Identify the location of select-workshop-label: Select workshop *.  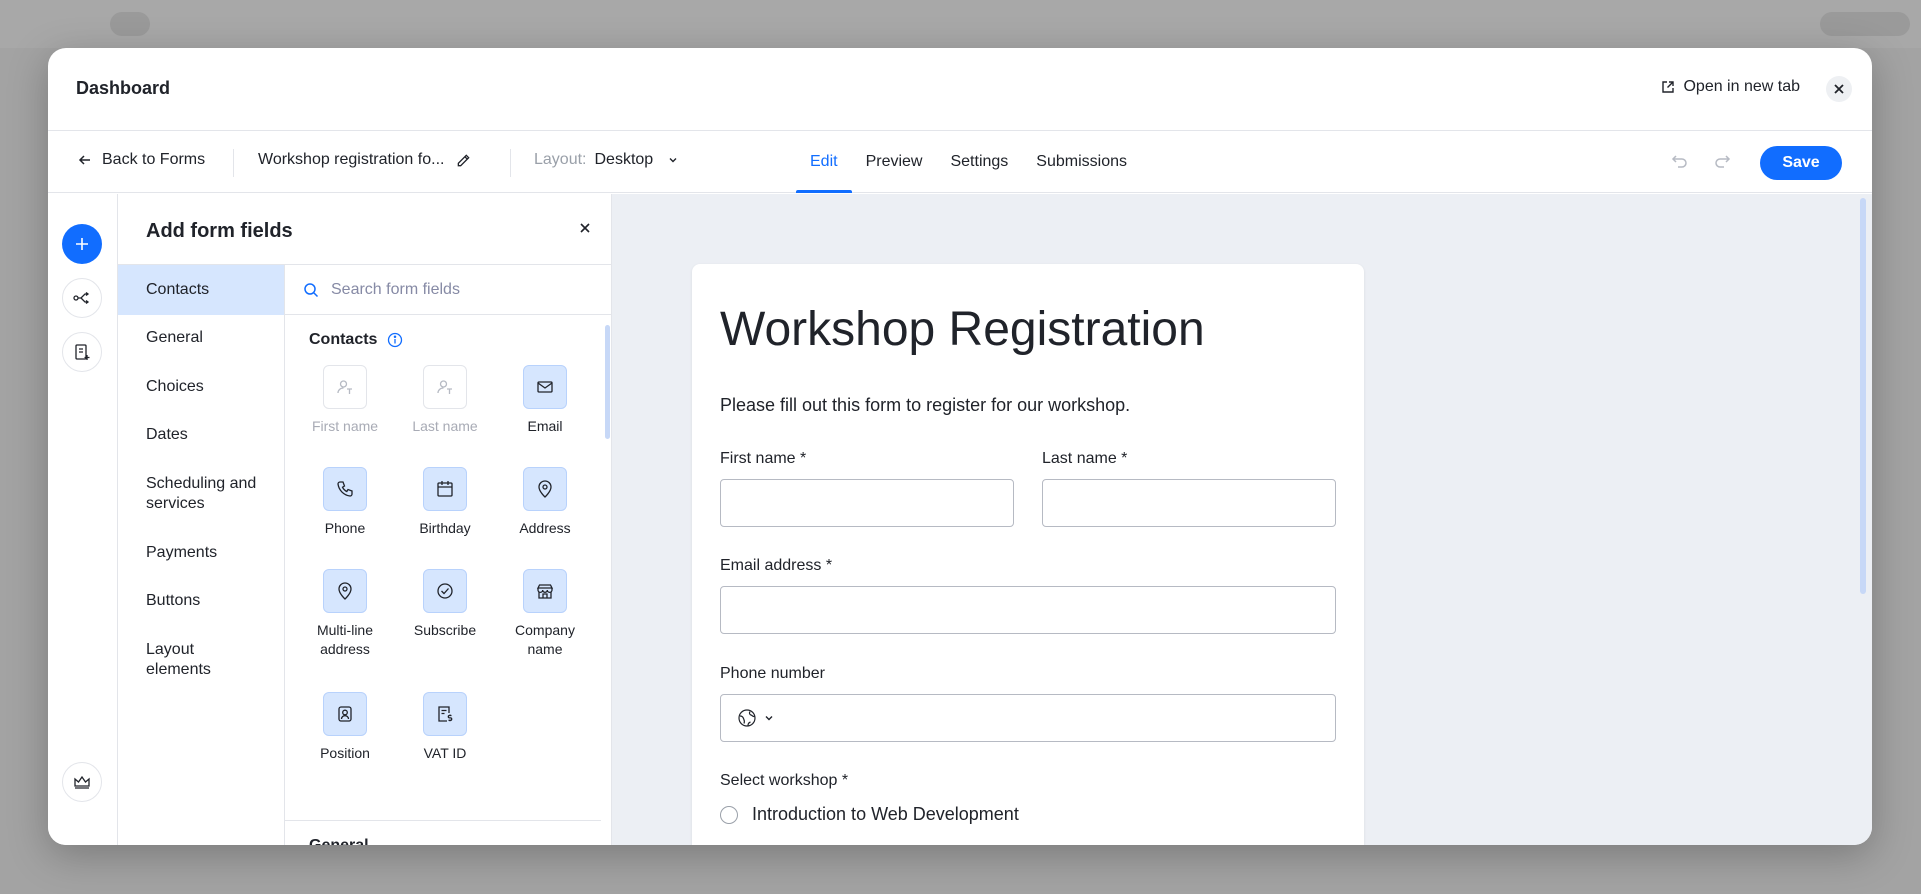
(784, 780).